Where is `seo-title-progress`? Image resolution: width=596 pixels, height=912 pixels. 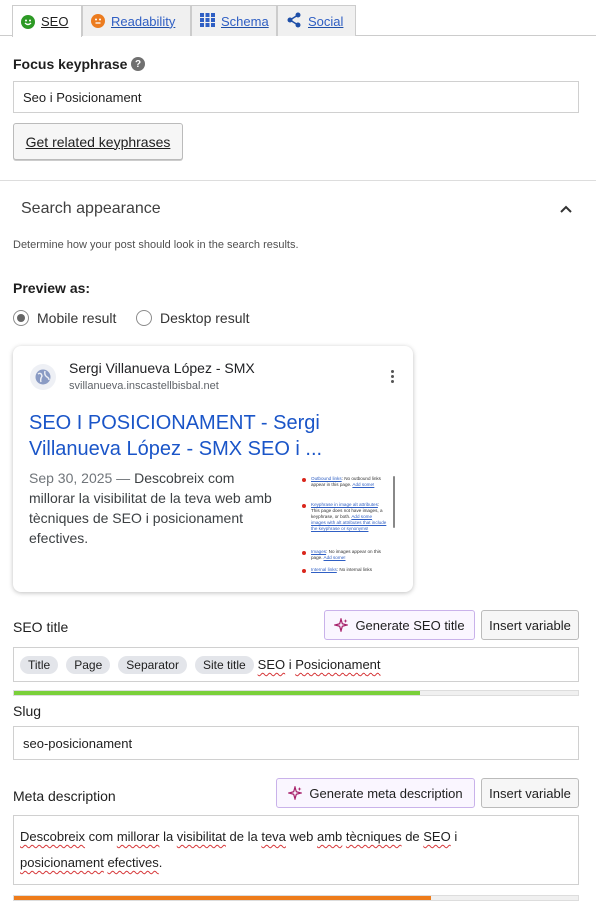 seo-title-progress is located at coordinates (296, 693).